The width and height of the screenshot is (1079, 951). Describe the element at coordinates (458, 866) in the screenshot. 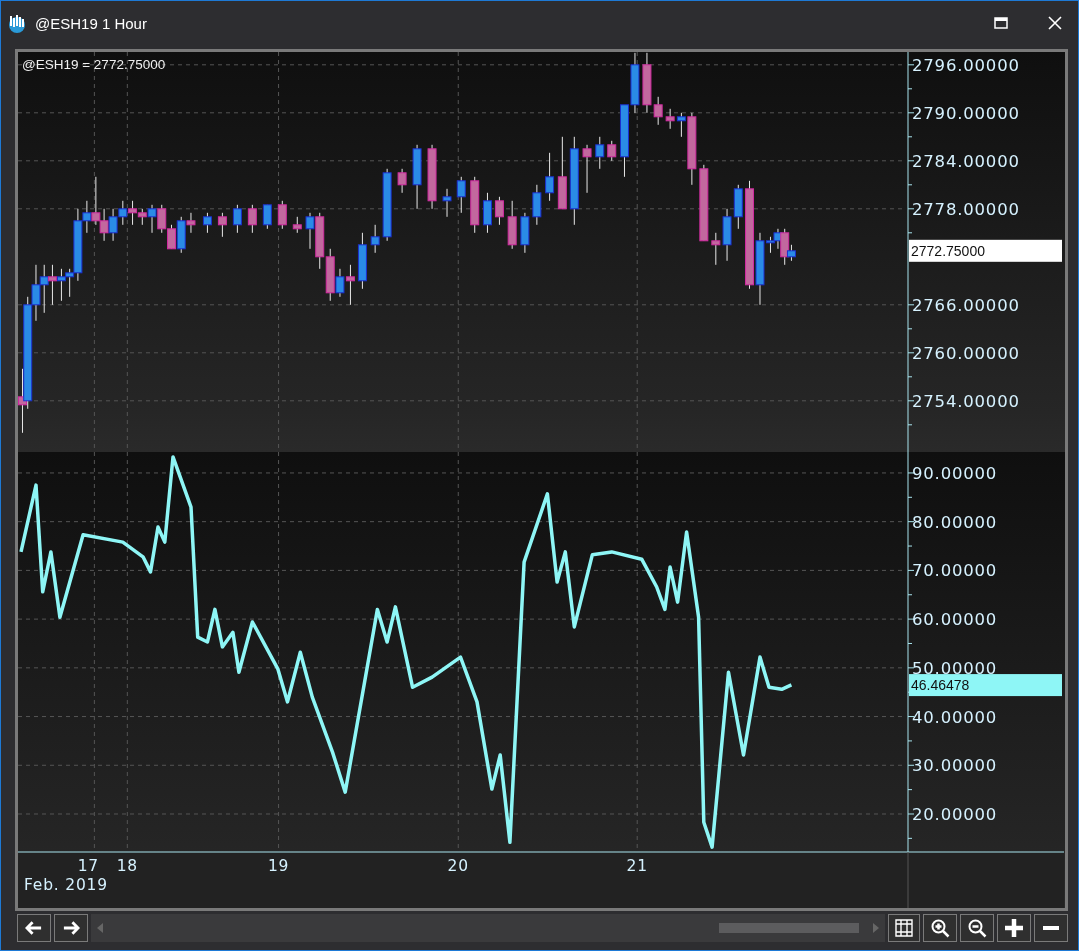

I see `axis-label: 20` at that location.